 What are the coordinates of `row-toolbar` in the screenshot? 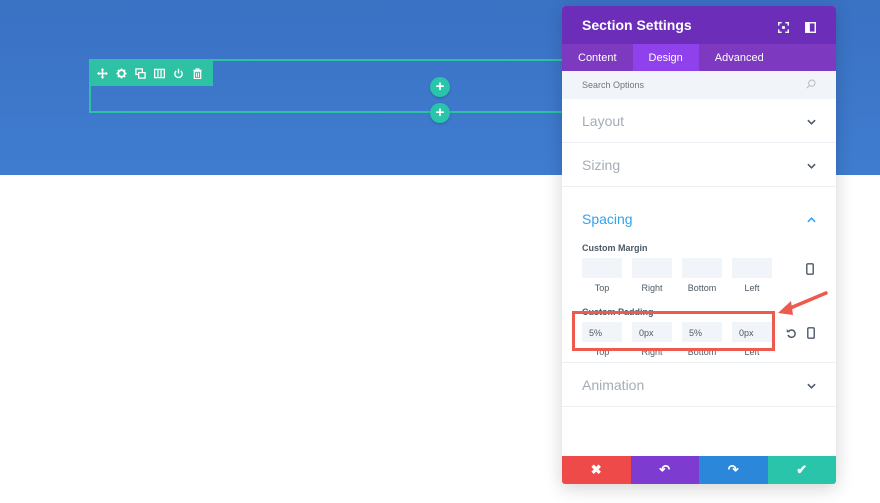 It's located at (151, 73).